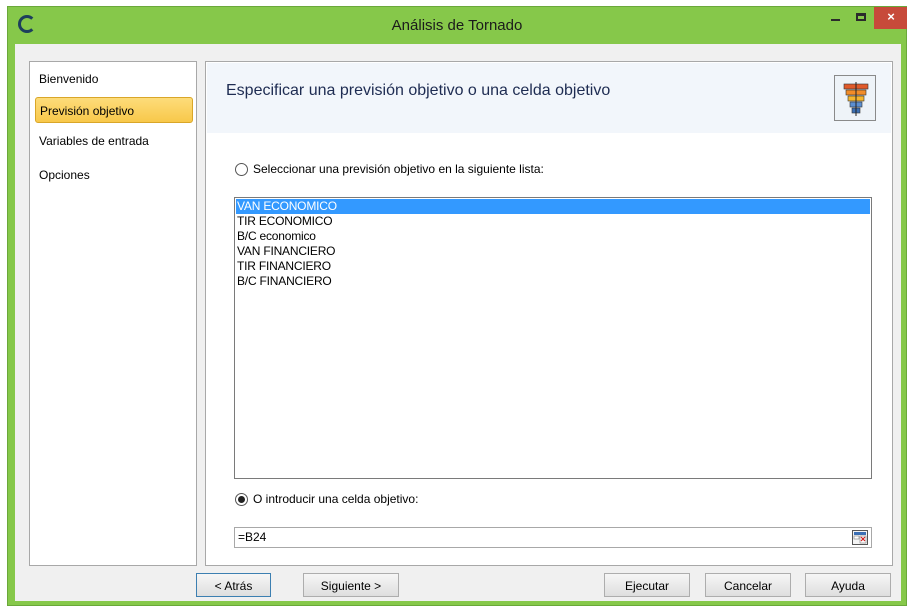  I want to click on close-button: ×, so click(890, 18).